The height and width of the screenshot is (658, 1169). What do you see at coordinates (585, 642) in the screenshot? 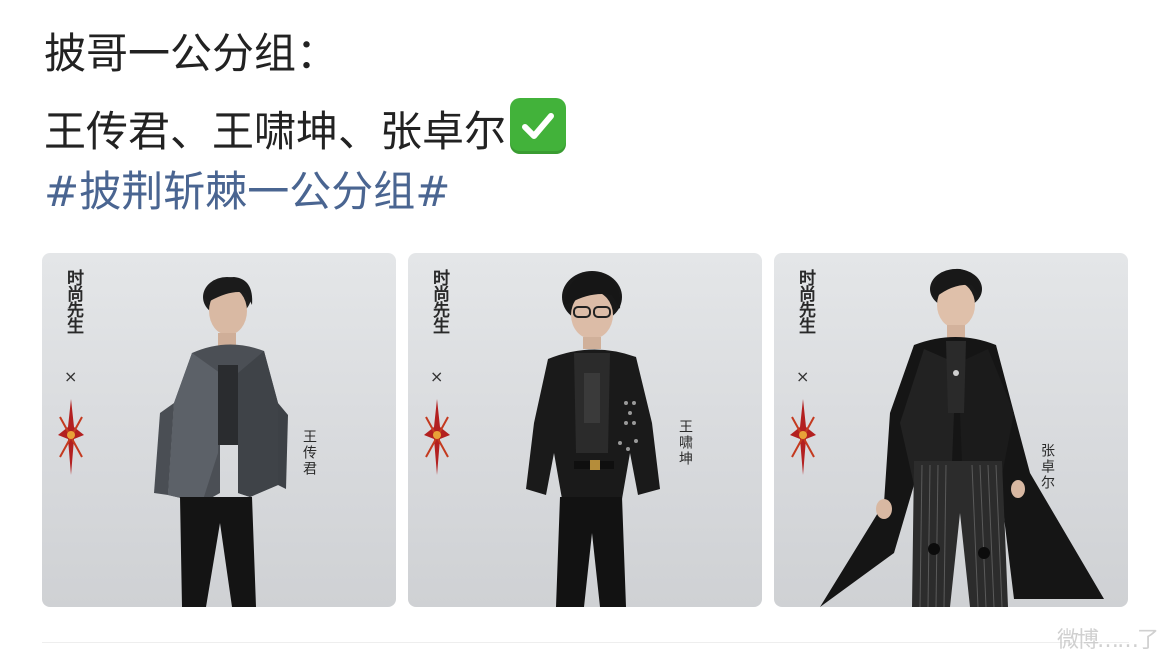
I see `divider` at bounding box center [585, 642].